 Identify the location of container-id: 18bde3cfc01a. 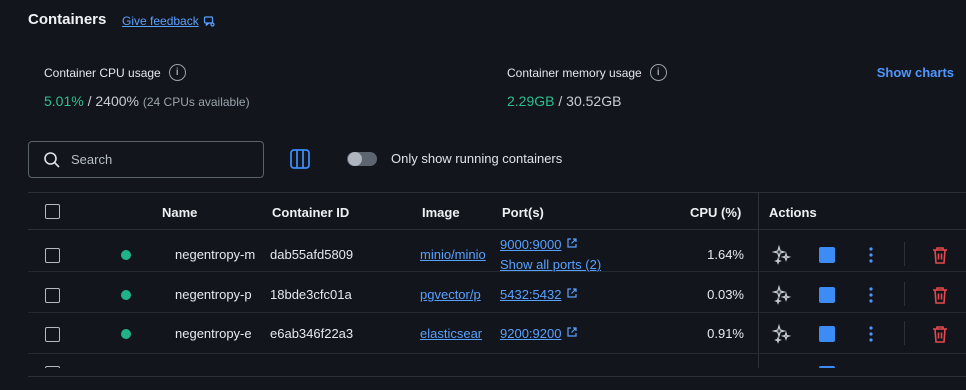
(311, 294).